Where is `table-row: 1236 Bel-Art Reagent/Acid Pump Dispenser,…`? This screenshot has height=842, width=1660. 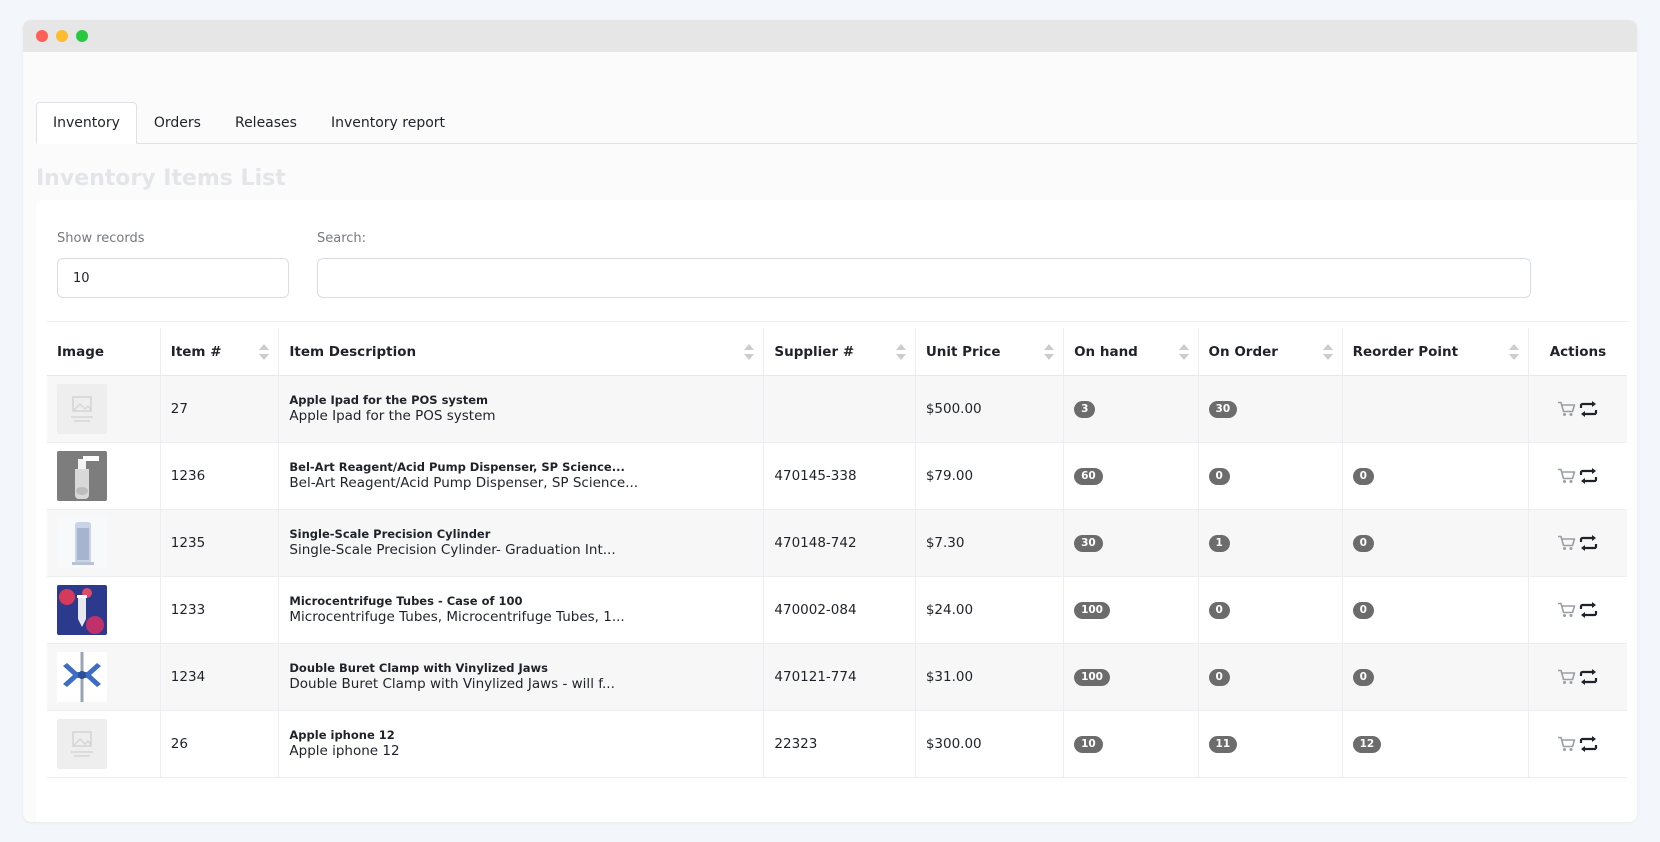
table-row: 1236 Bel-Art Reagent/Acid Pump Dispenser,… is located at coordinates (837, 476).